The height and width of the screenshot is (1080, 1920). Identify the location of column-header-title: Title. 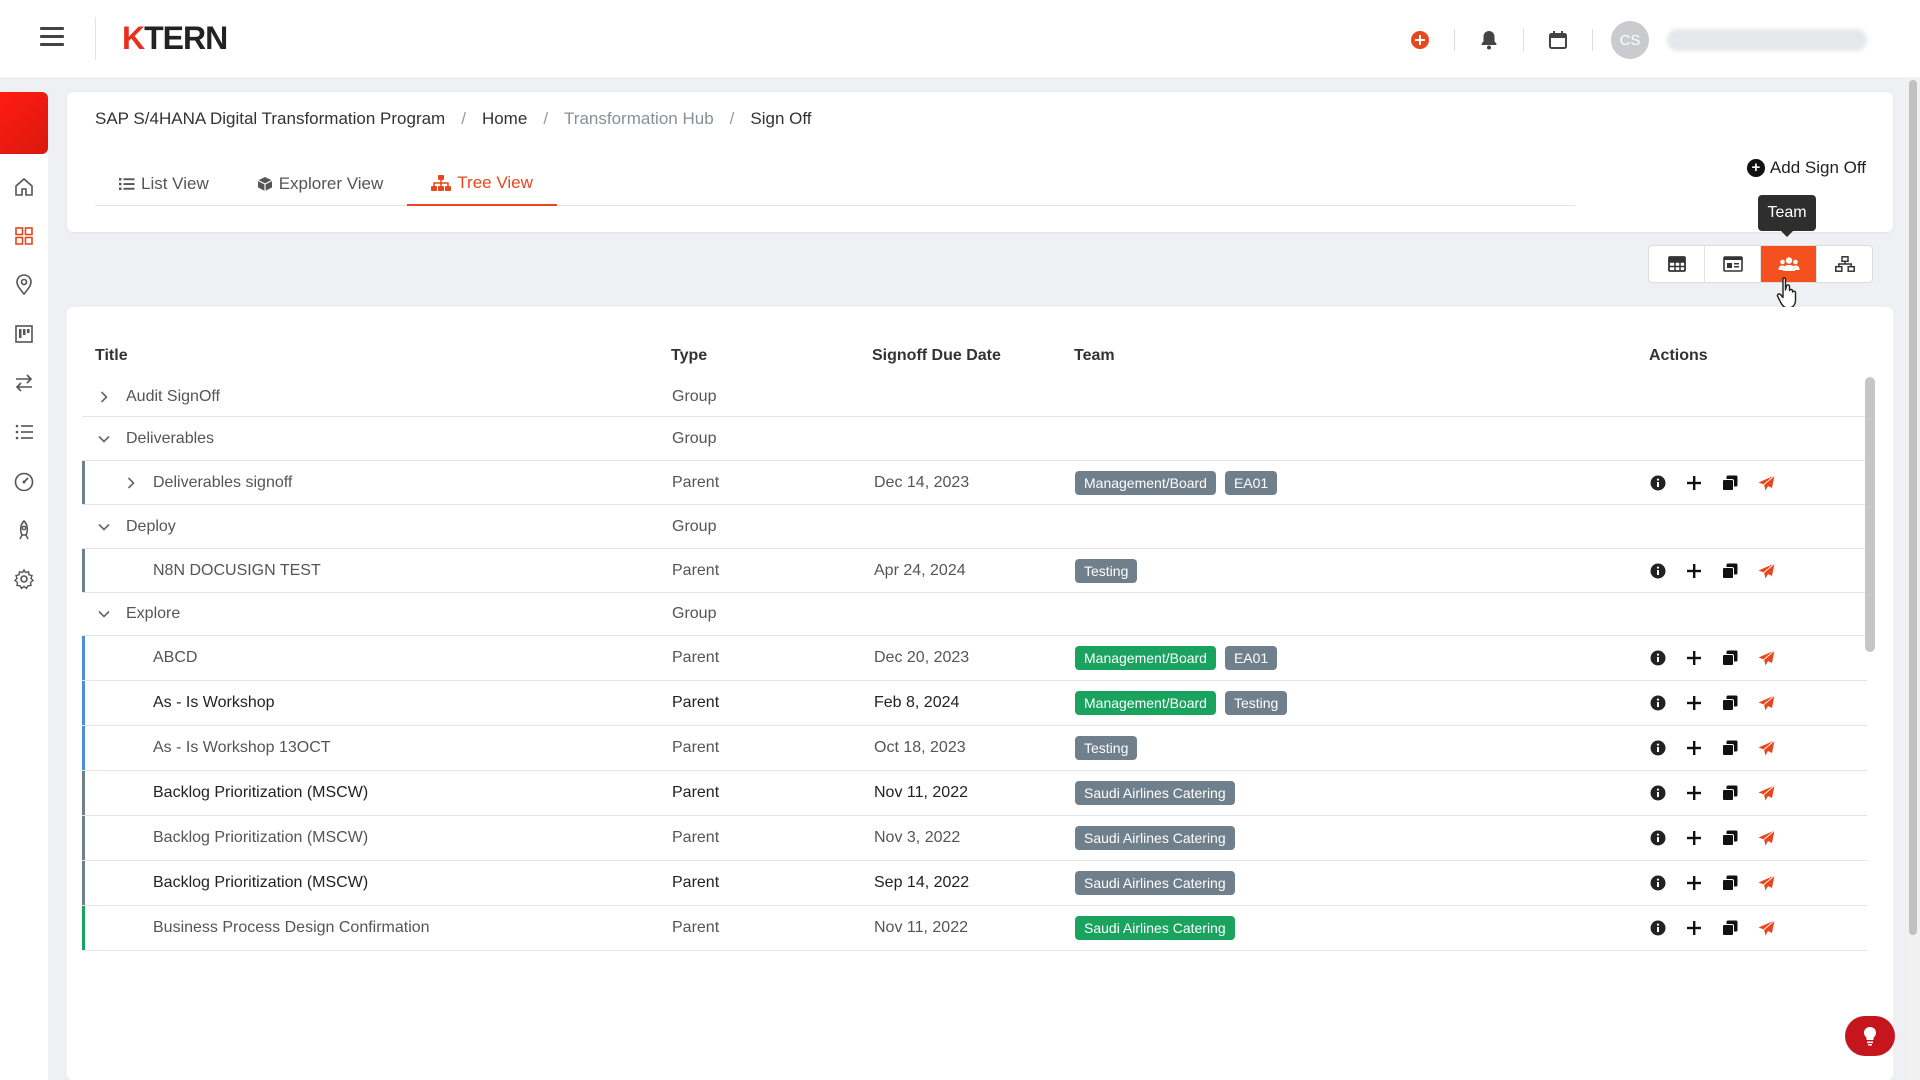
(111, 356).